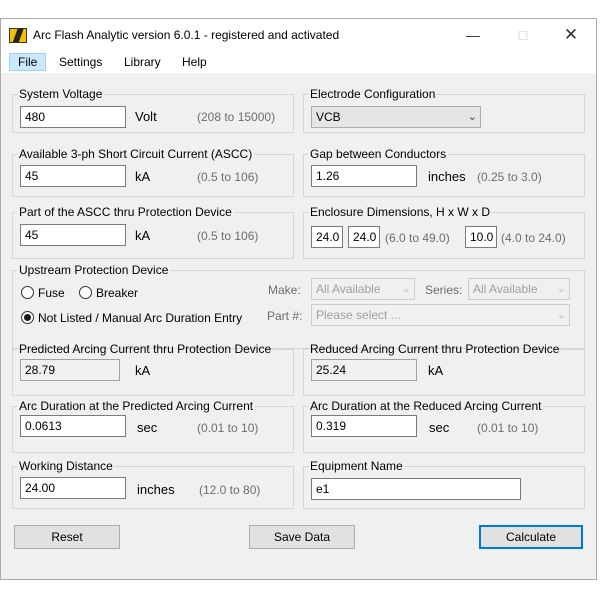 Image resolution: width=600 pixels, height=600 pixels. Describe the element at coordinates (439, 427) in the screenshot. I see `arc-duration-reduced-unit: sec` at that location.